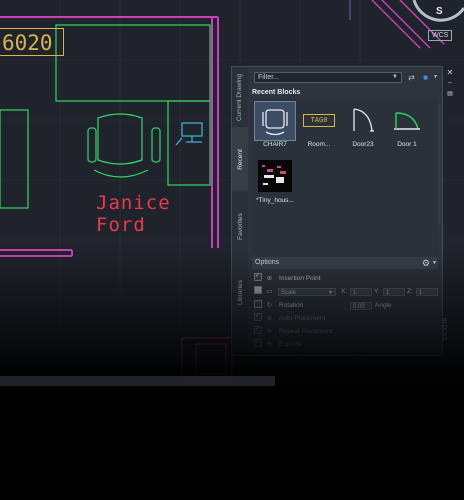  Describe the element at coordinates (240, 97) in the screenshot. I see `tab-current-drawing: Current Drawing` at that location.